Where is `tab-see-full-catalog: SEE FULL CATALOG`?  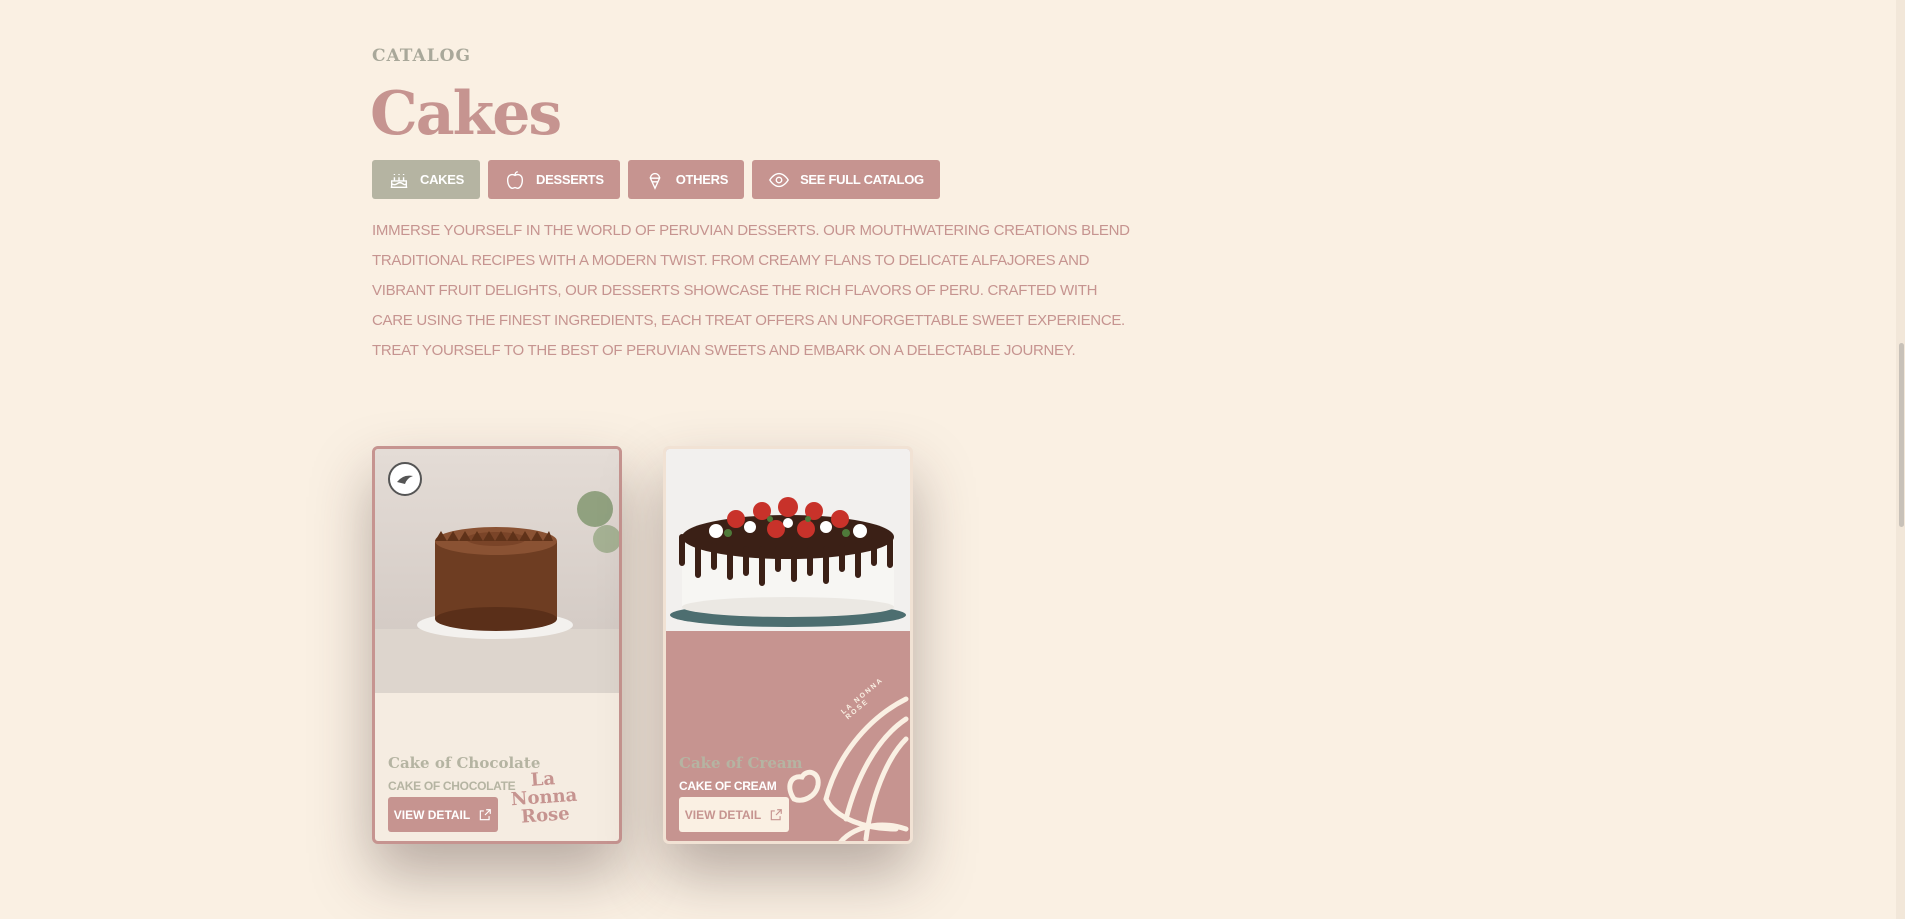 tab-see-full-catalog: SEE FULL CATALOG is located at coordinates (846, 179).